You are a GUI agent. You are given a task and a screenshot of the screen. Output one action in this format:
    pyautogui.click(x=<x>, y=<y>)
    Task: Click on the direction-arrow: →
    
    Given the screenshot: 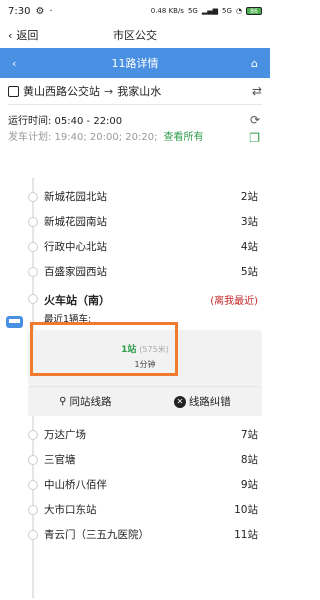 What is the action you would take?
    pyautogui.click(x=109, y=91)
    